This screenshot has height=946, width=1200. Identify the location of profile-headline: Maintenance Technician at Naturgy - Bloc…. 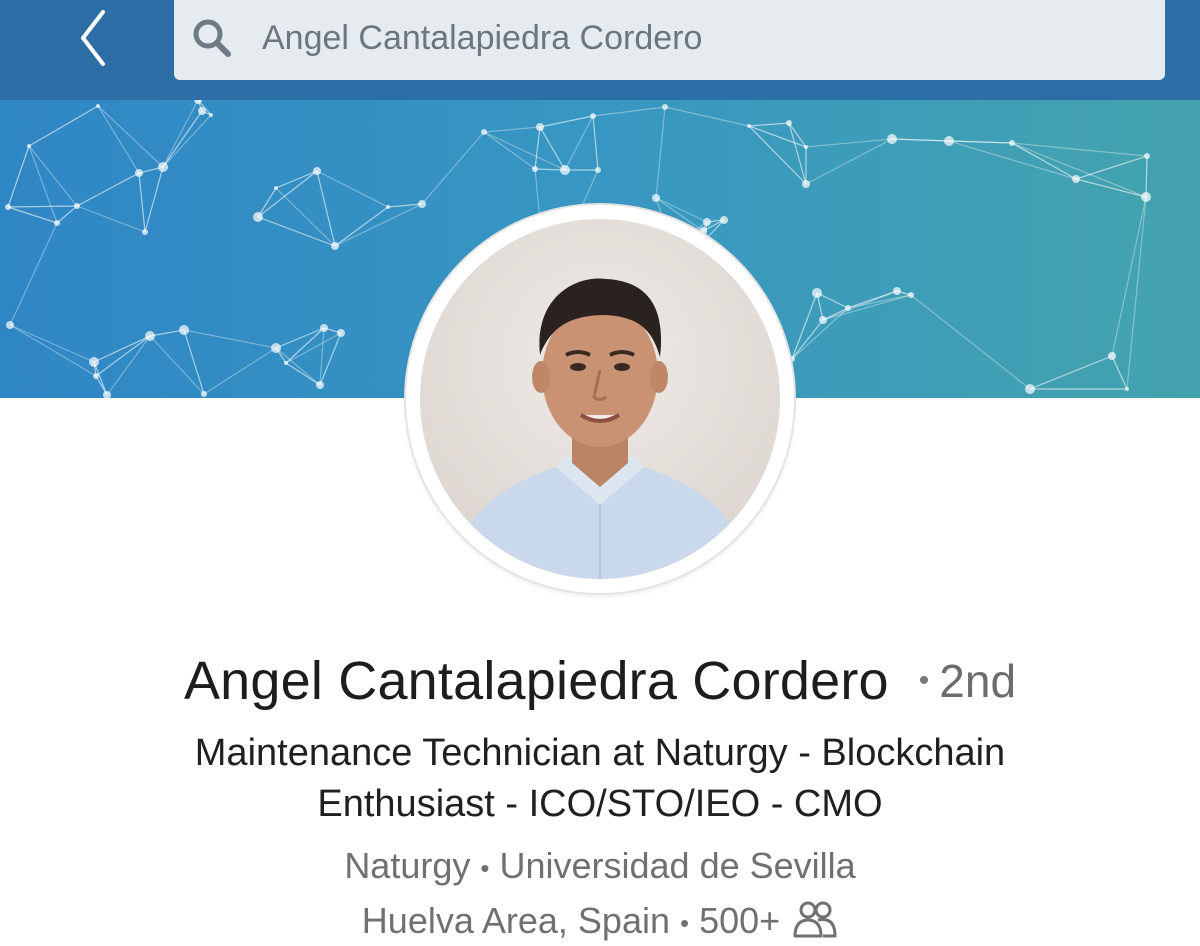
(600, 779).